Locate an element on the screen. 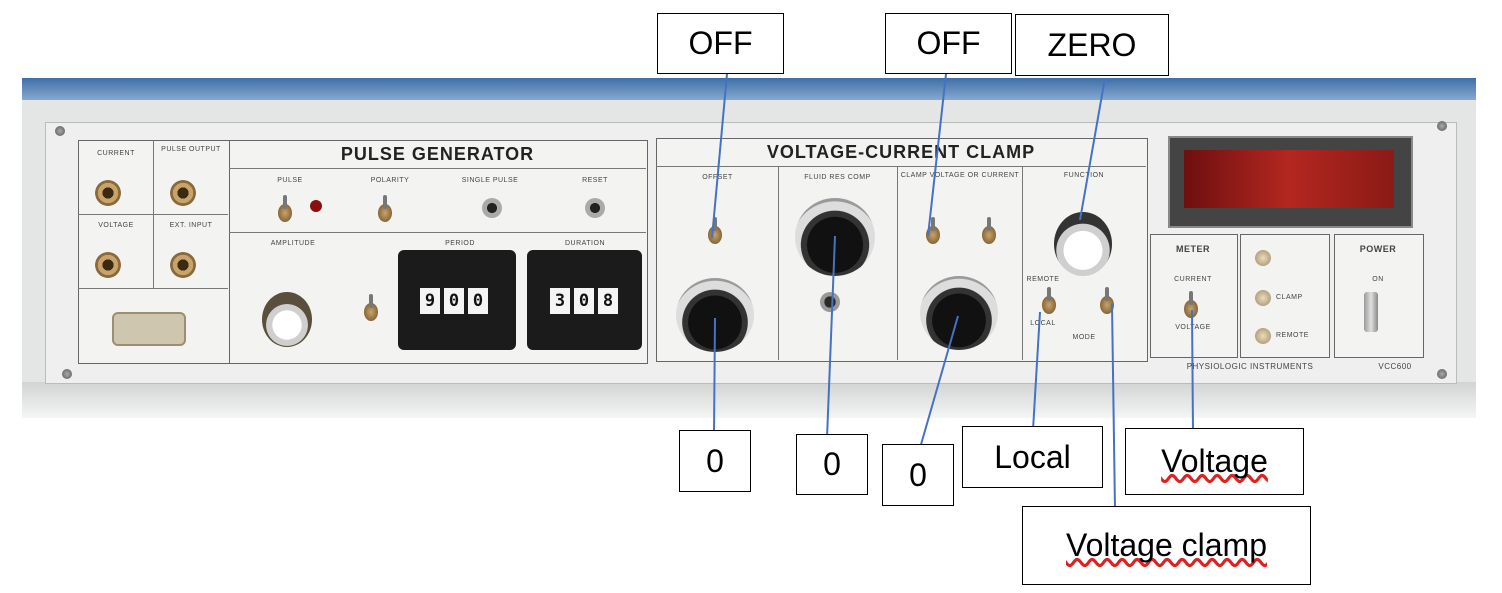  meter-setting-leader is located at coordinates (1192, 371).